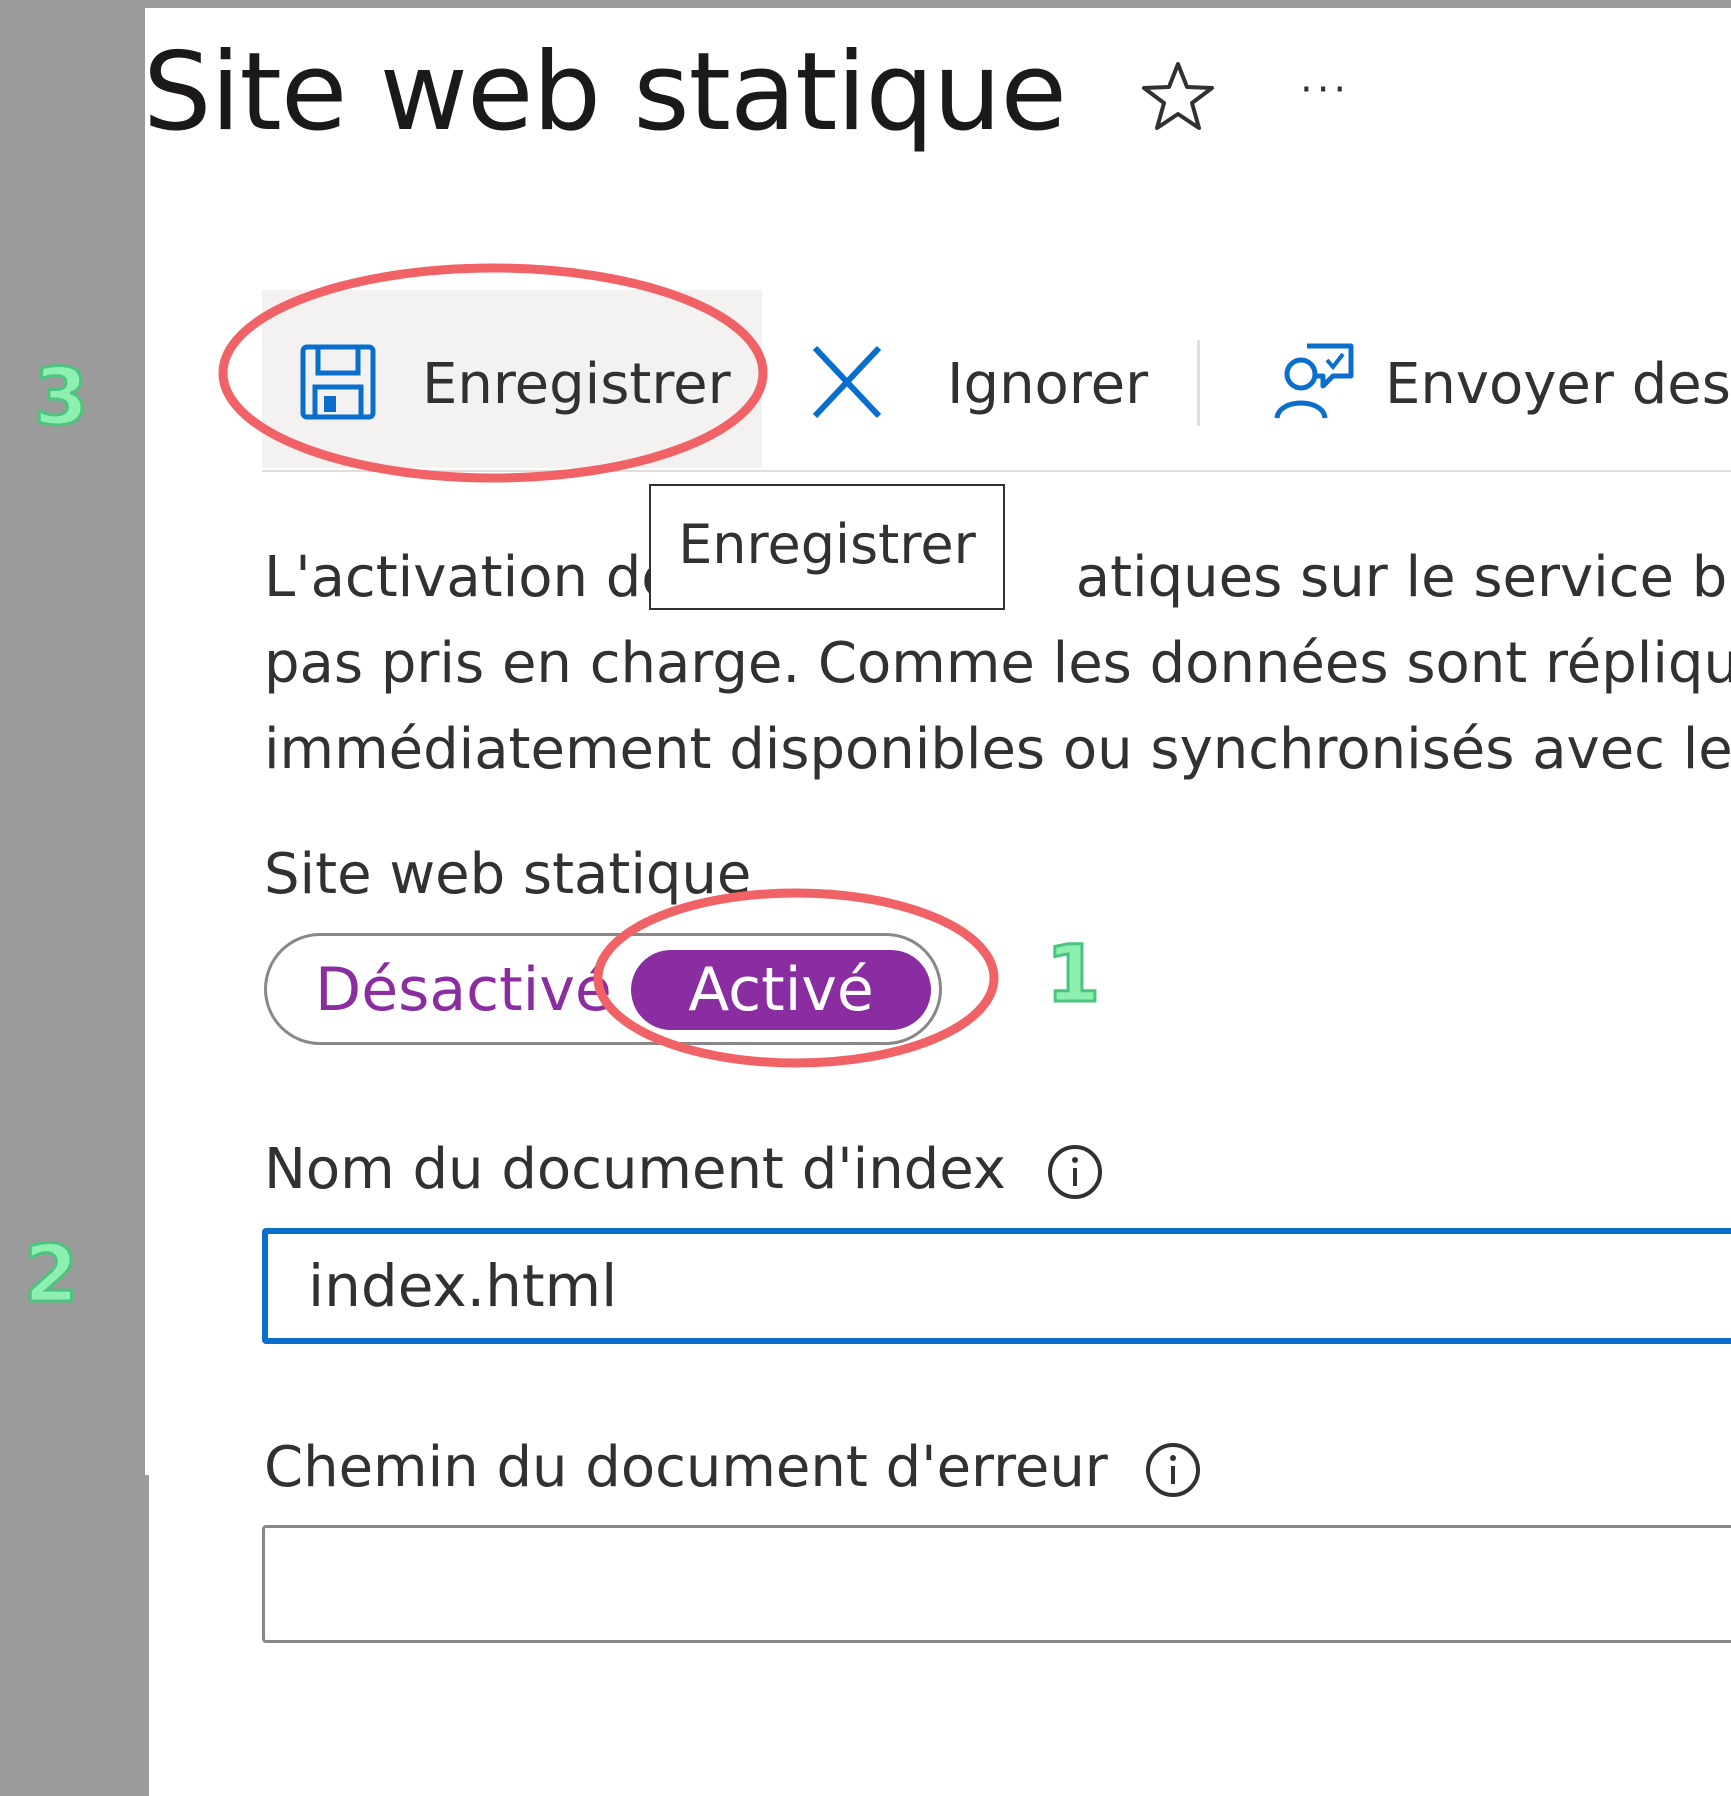 The height and width of the screenshot is (1796, 1731). I want to click on page-title: Site web statique, so click(606, 92).